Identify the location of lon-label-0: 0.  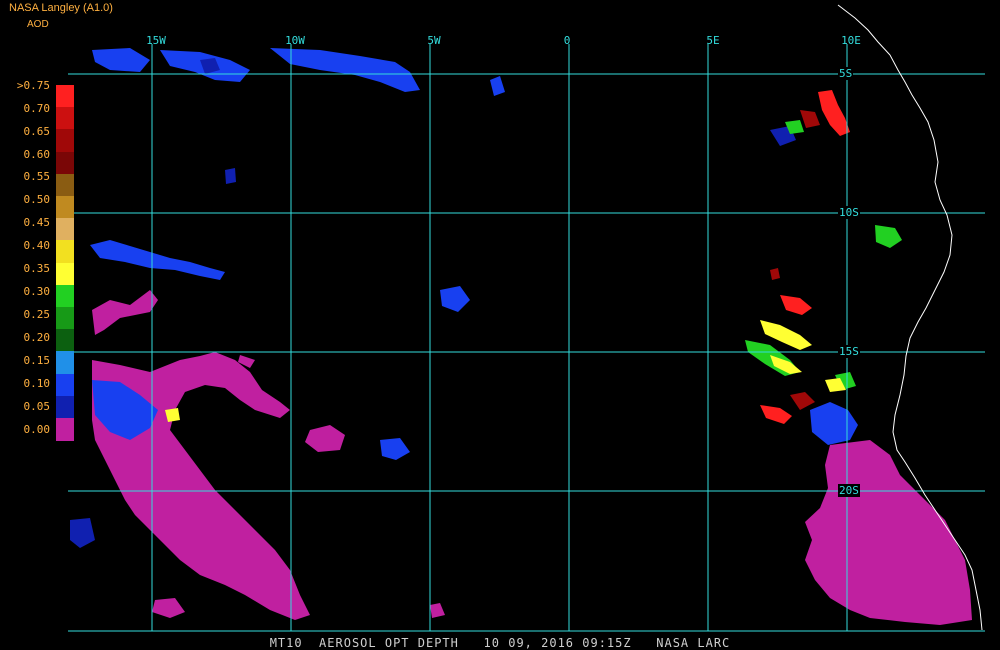
(567, 40).